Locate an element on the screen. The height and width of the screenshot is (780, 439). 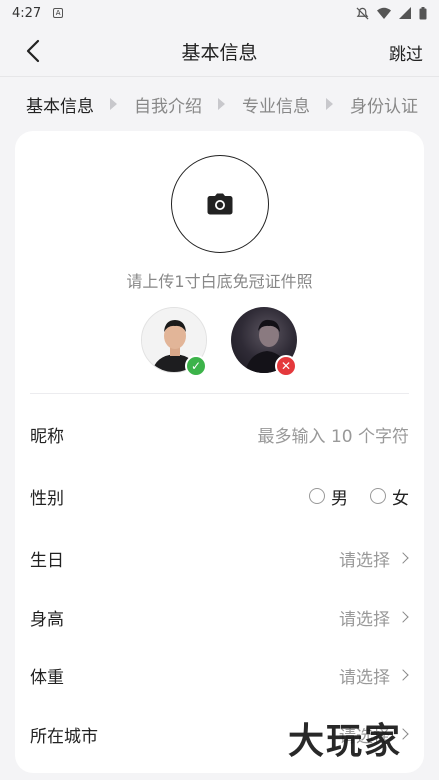
birthday-row: 生日 请选择 is located at coordinates (219, 558).